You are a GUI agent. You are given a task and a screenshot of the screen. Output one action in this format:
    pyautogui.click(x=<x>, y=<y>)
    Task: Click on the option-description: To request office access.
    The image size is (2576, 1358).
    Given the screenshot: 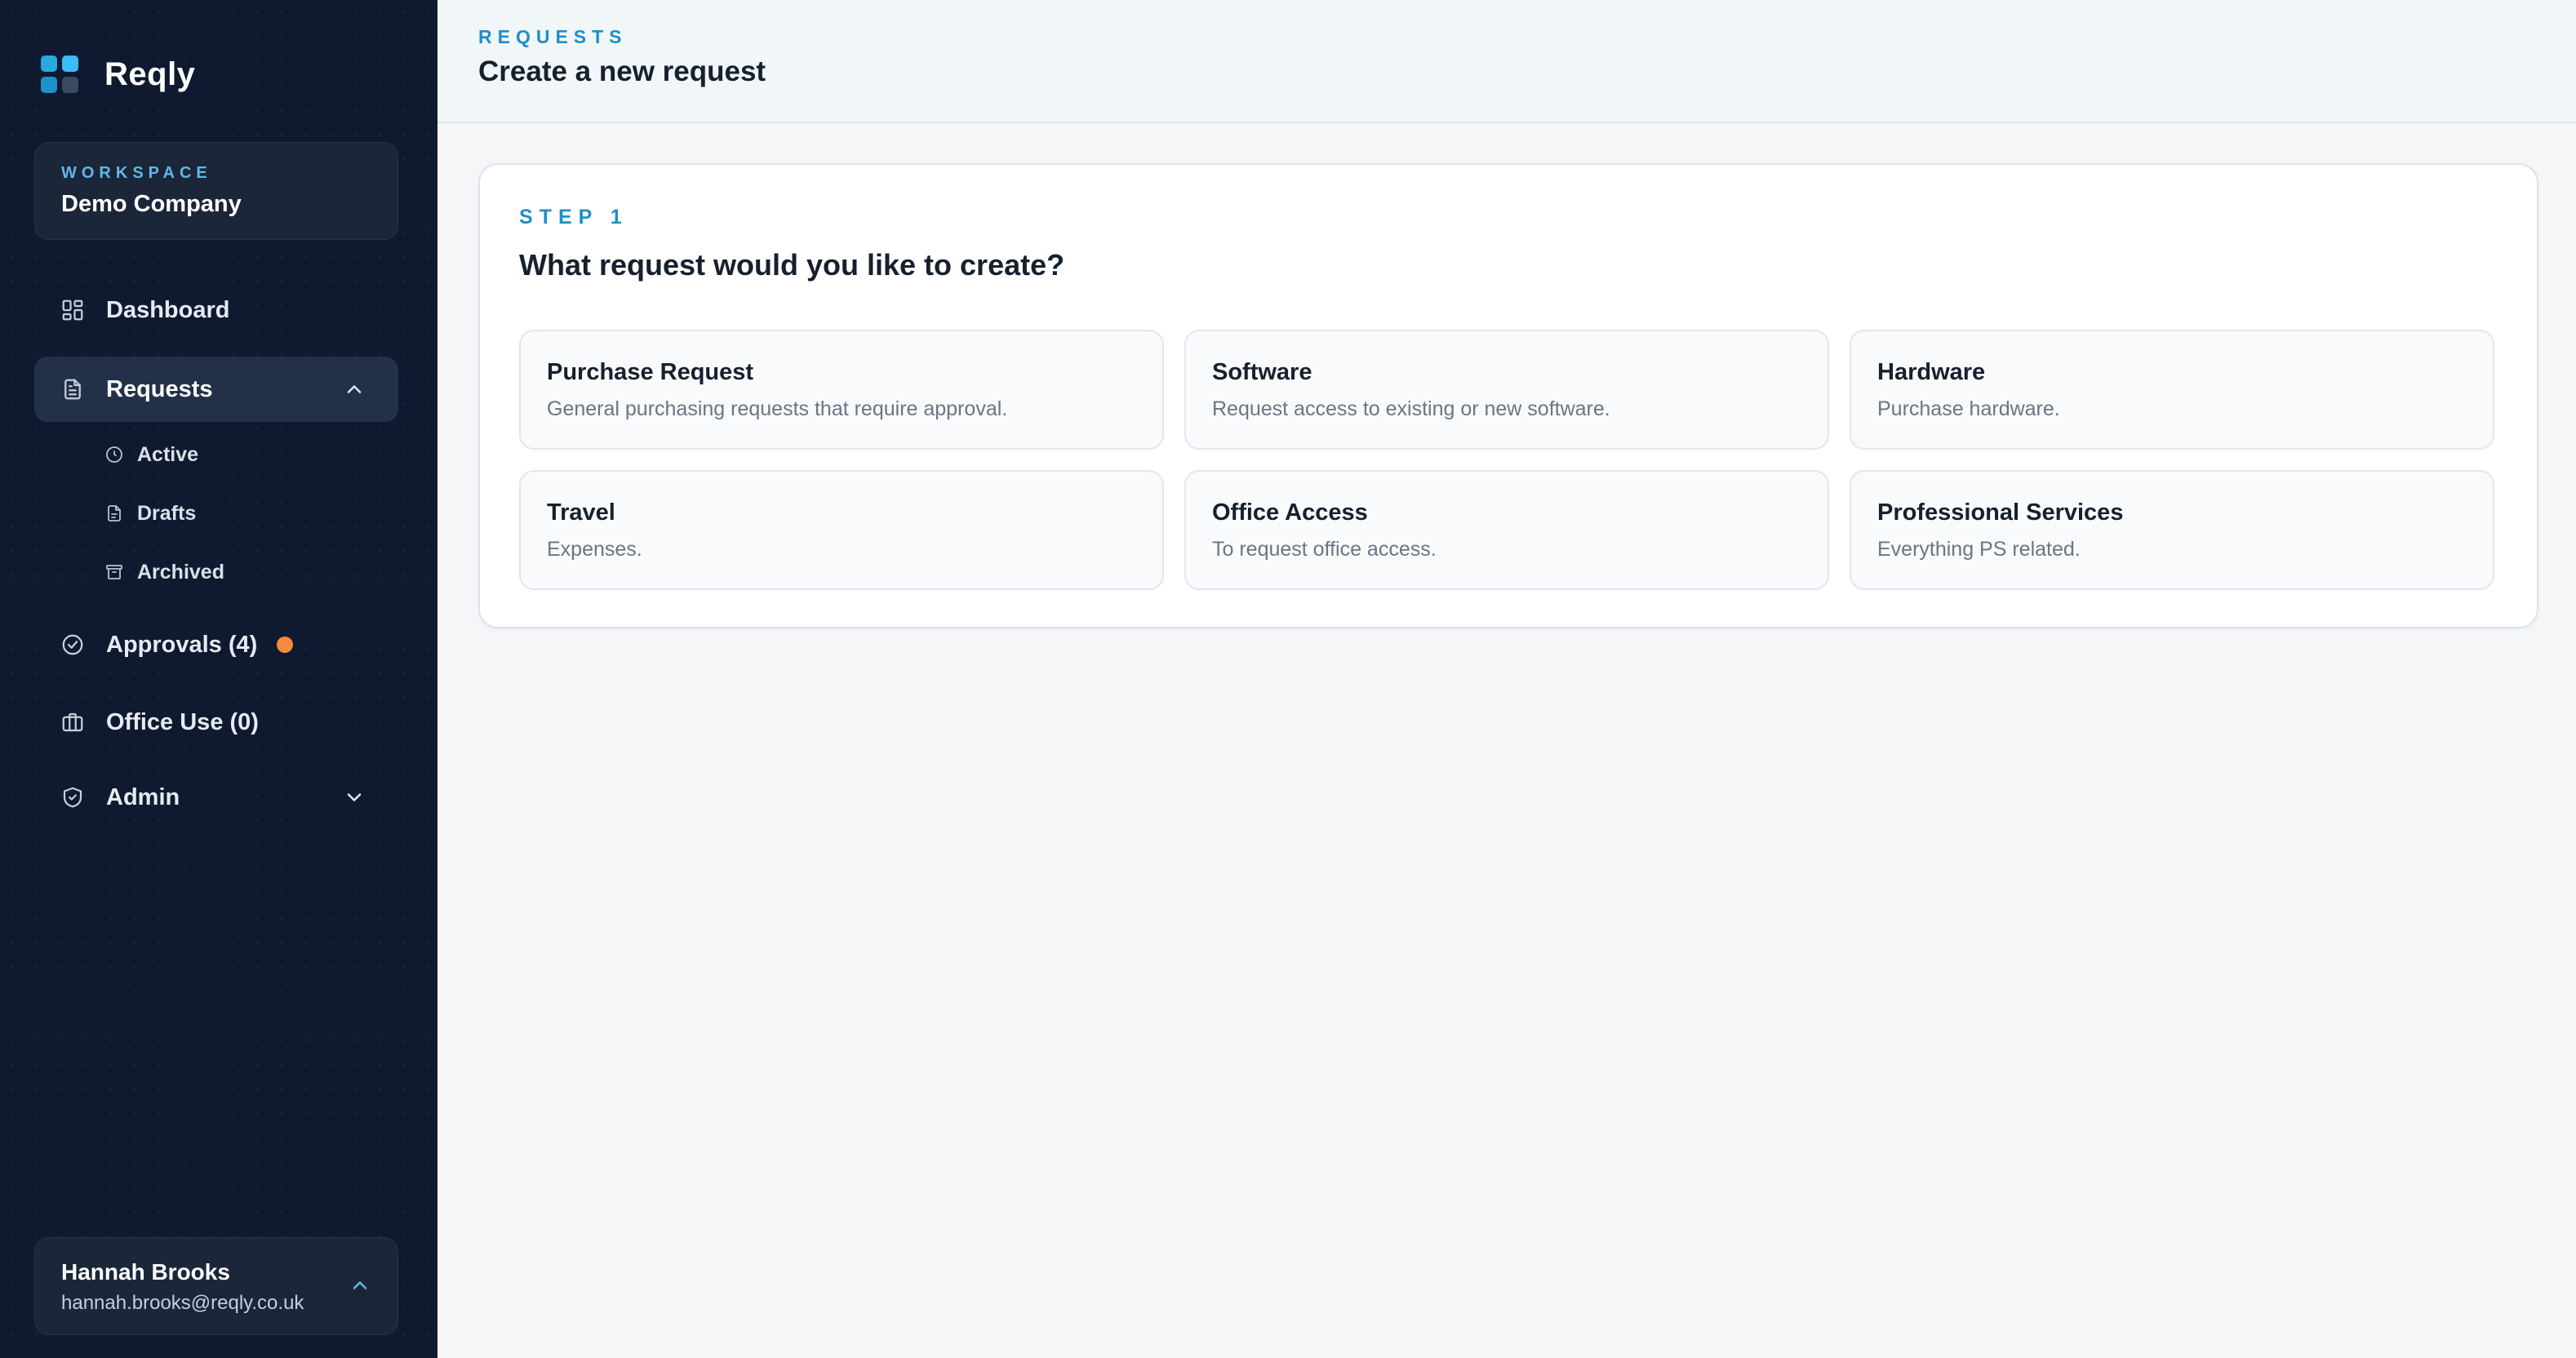 What is the action you would take?
    pyautogui.click(x=1324, y=549)
    